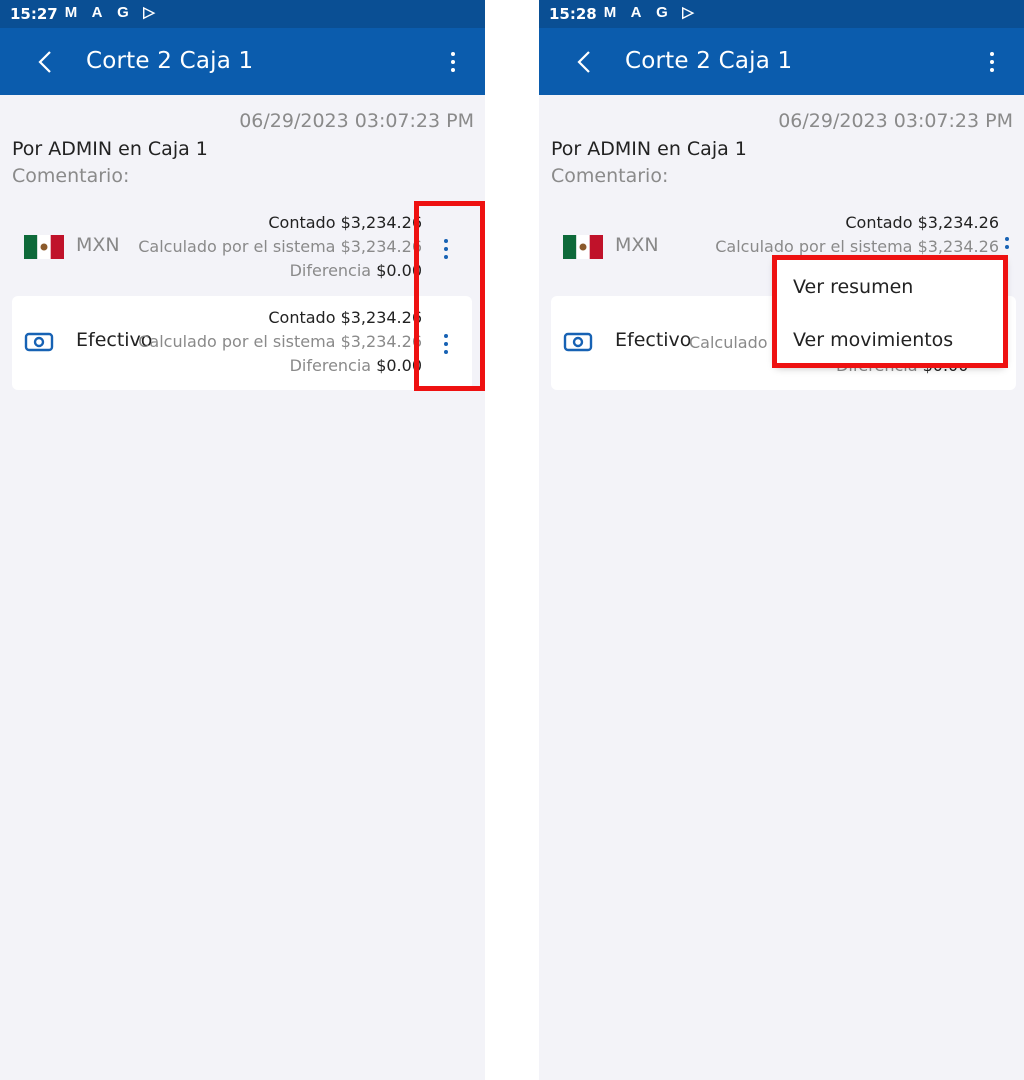 This screenshot has width=1024, height=1080. I want to click on screen-divider, so click(512, 540).